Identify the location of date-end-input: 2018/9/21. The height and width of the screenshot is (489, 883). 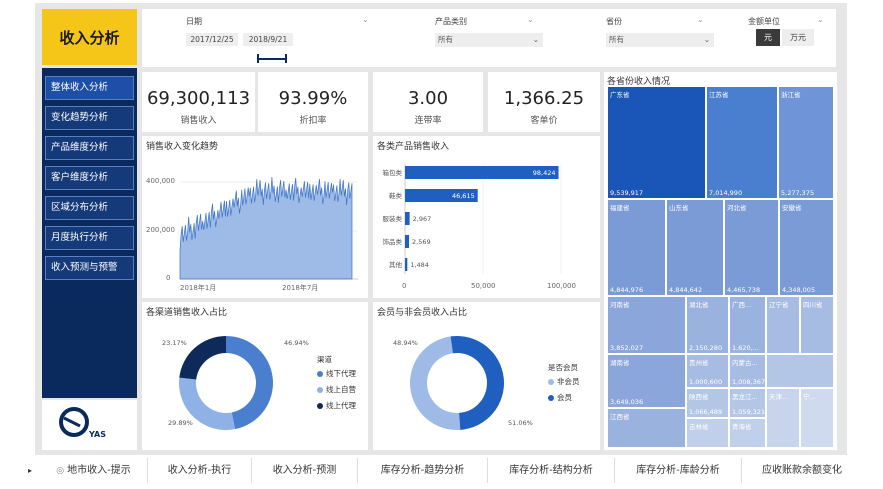
(268, 39).